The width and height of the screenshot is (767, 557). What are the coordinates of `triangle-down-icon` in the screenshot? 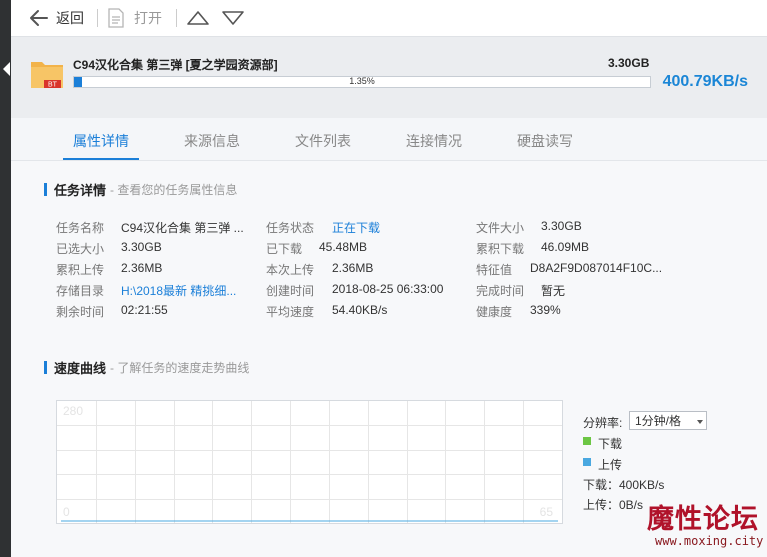 It's located at (233, 18).